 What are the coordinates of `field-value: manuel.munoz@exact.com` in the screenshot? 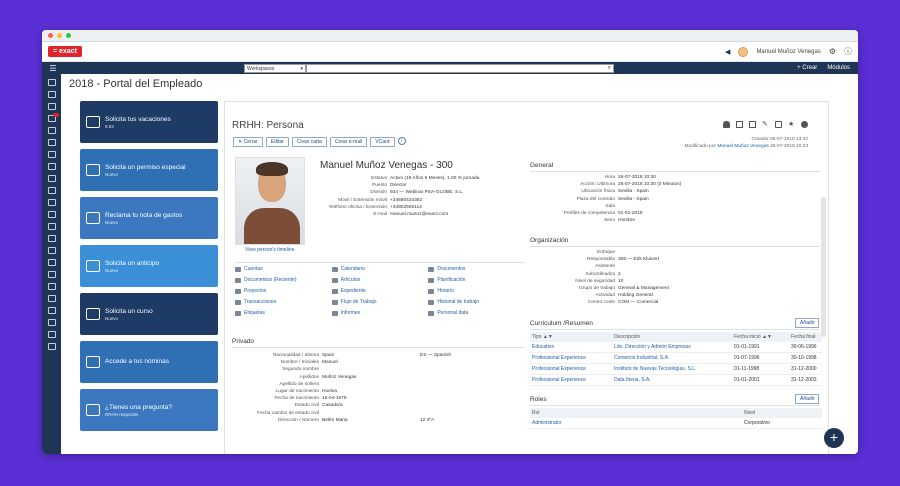 It's located at (419, 214).